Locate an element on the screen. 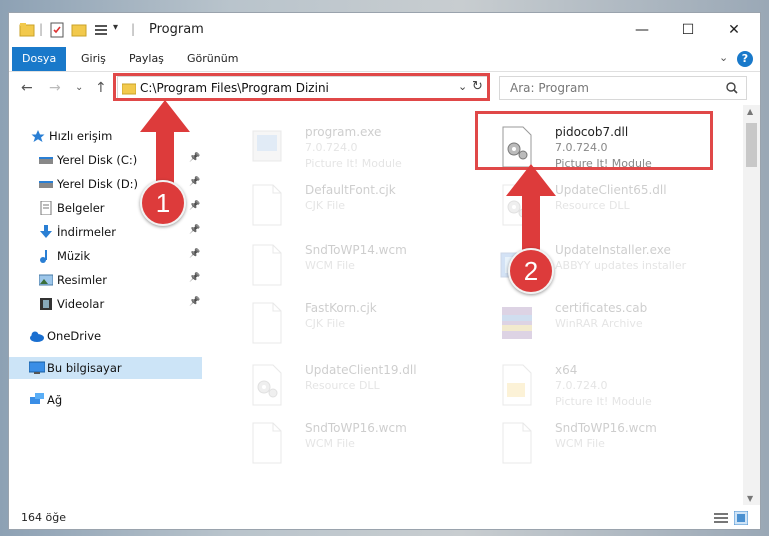 This screenshot has width=769, height=536. forward-arrow-icon: → is located at coordinates (55, 88).